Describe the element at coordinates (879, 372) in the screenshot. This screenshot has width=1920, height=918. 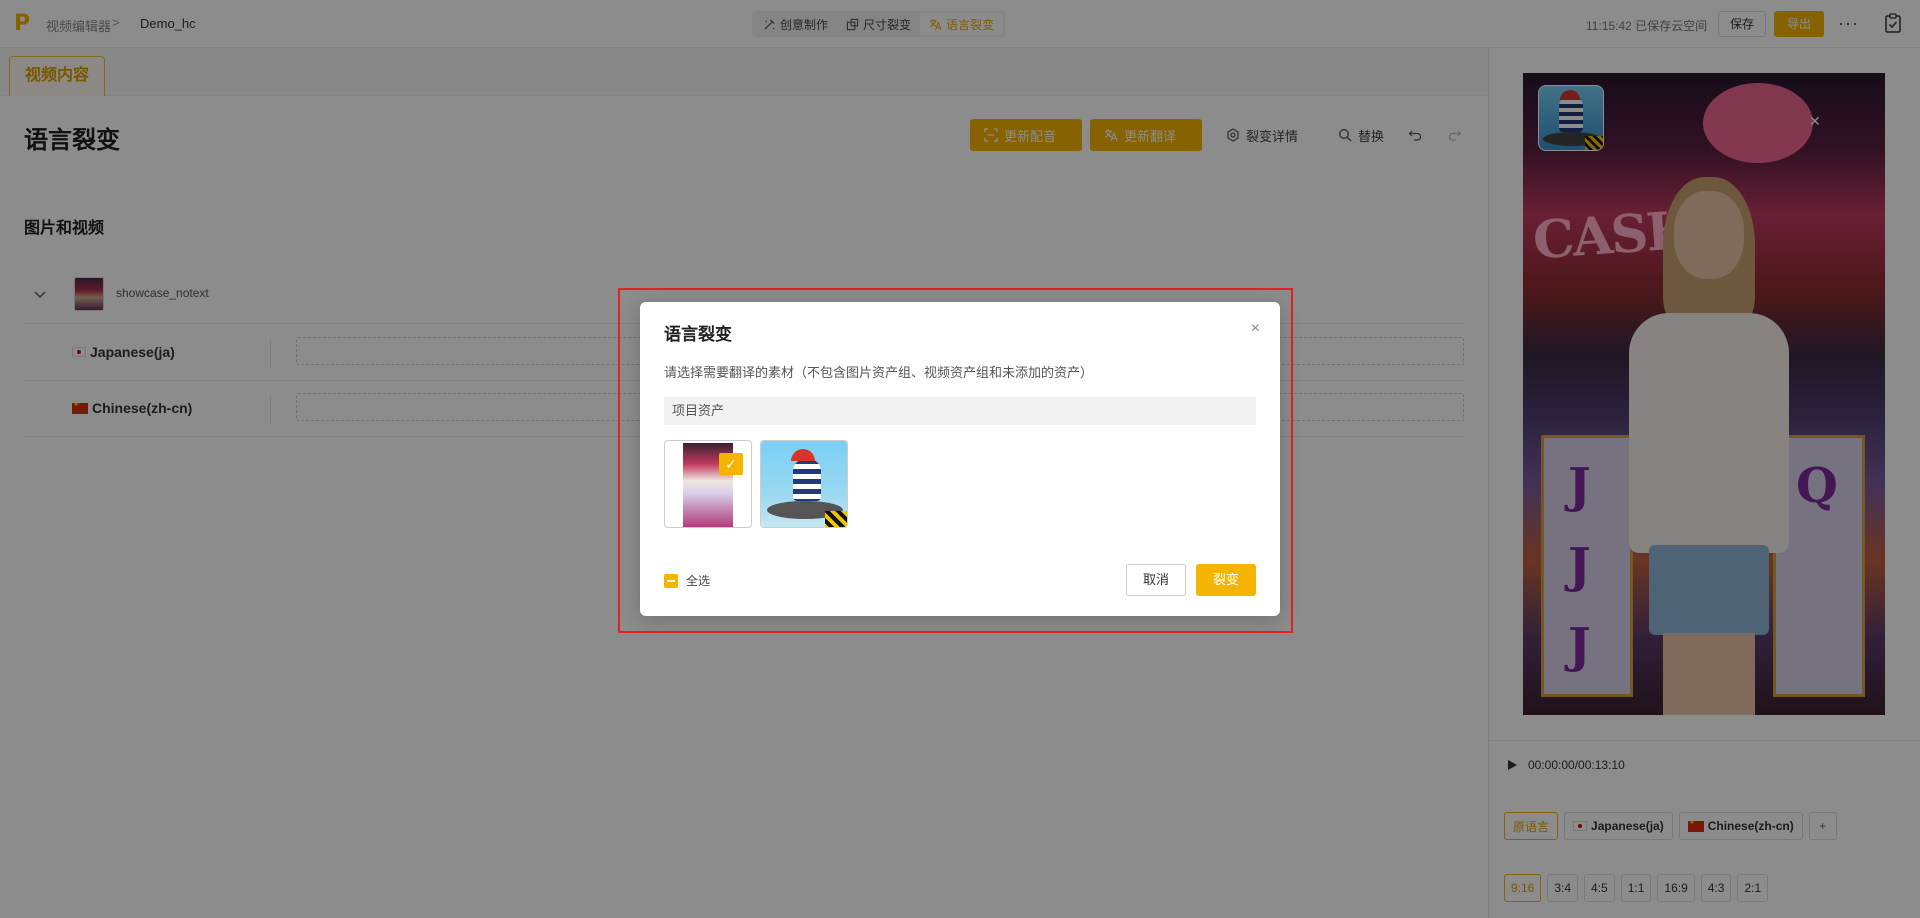
I see `dialog-description: 请选择需要翻译的素材（不包含图片资产组、视频资产组和未添加的资产）` at that location.